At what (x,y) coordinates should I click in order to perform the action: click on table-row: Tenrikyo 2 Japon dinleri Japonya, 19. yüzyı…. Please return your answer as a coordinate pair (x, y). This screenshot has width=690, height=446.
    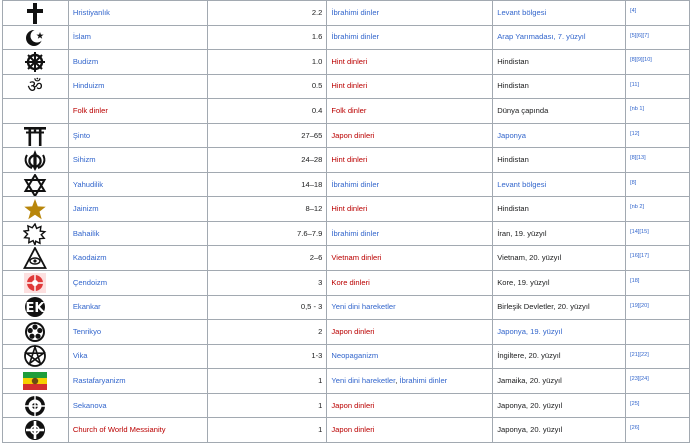
    Looking at the image, I should click on (346, 332).